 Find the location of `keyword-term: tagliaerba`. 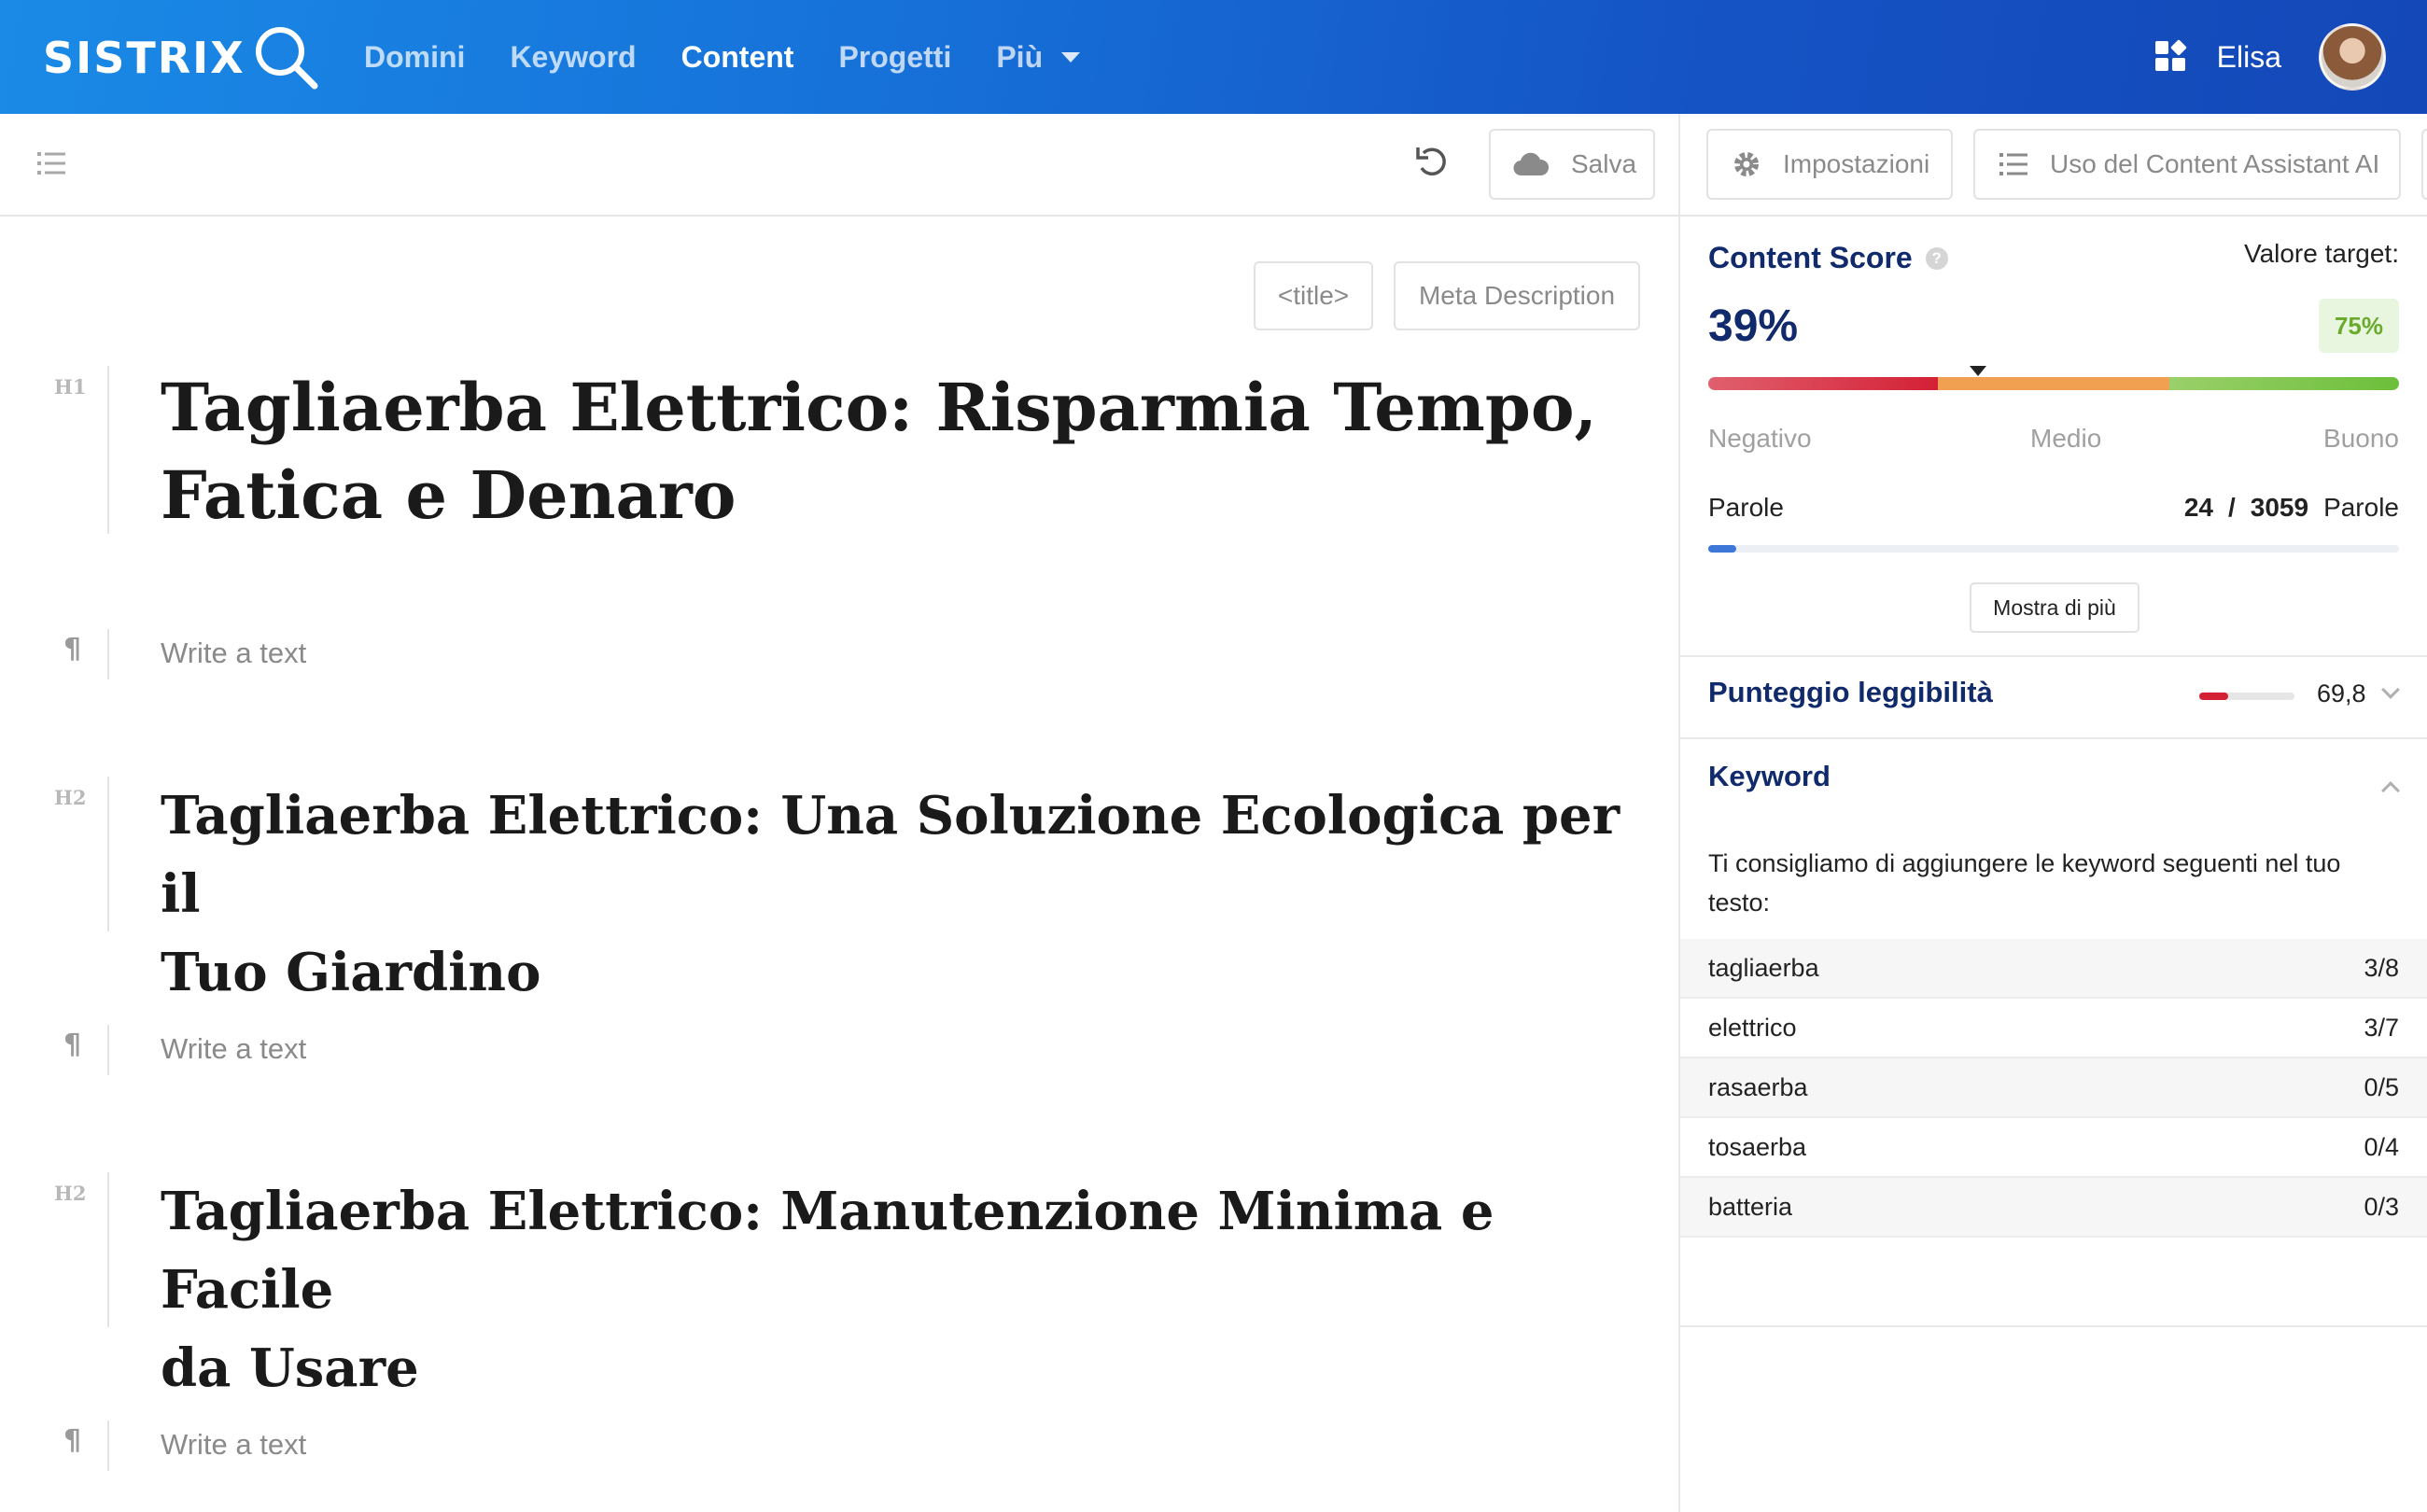

keyword-term: tagliaerba is located at coordinates (1763, 967).